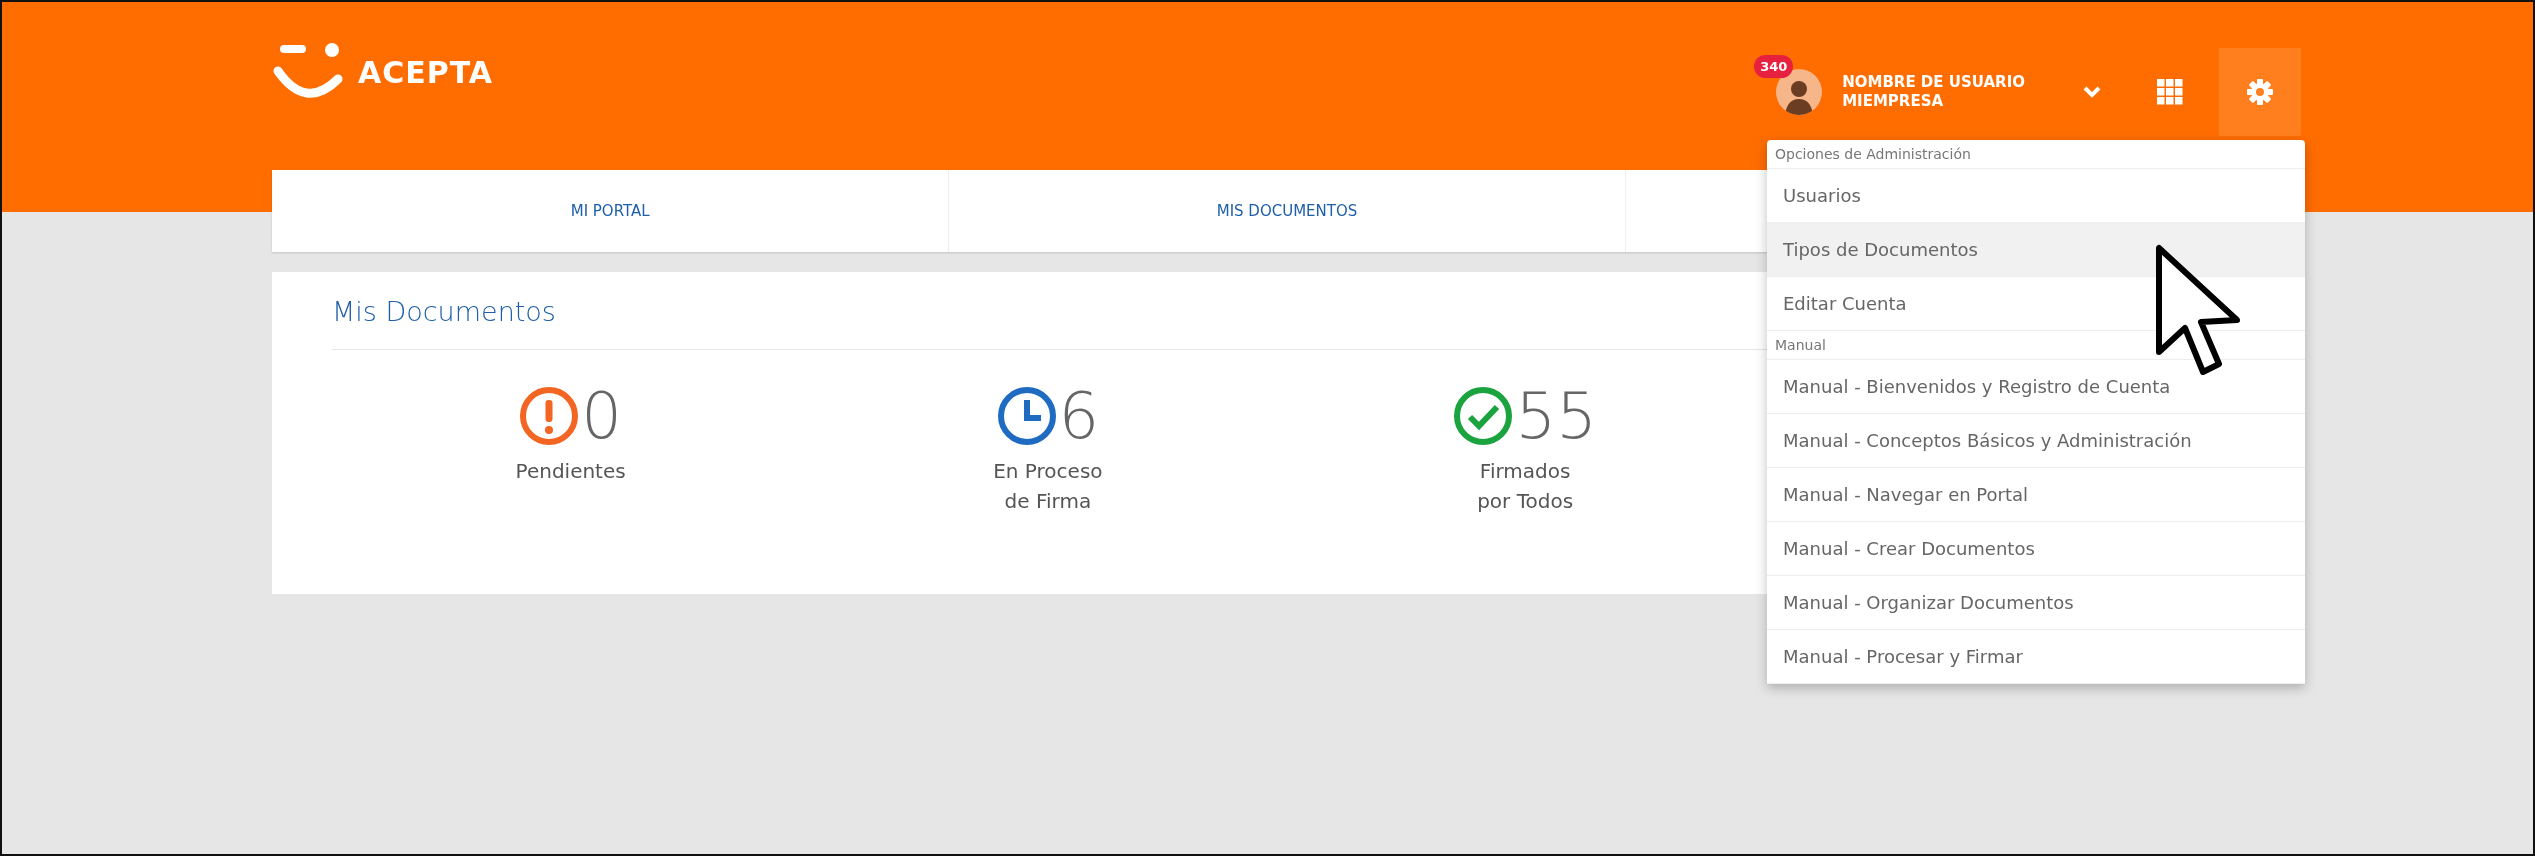 This screenshot has height=856, width=2535. What do you see at coordinates (2036, 387) in the screenshot?
I see `menu-item: Manual - Bienvenidos y Registro de Cuenta` at bounding box center [2036, 387].